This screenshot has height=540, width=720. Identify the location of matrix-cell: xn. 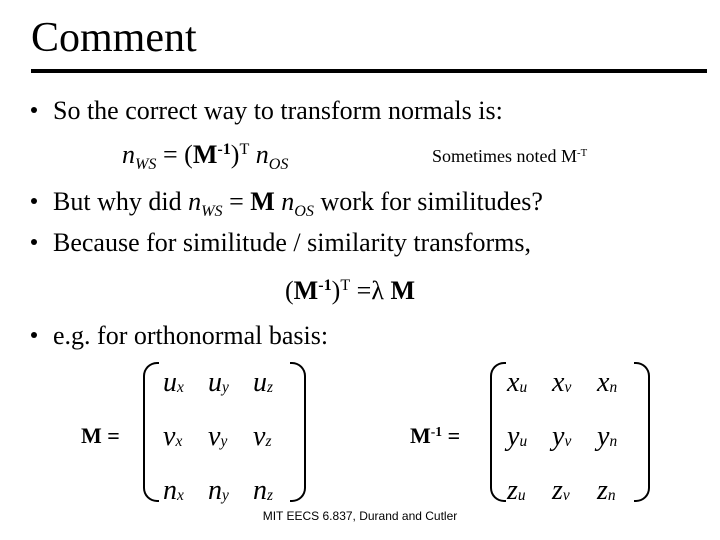
(622, 383).